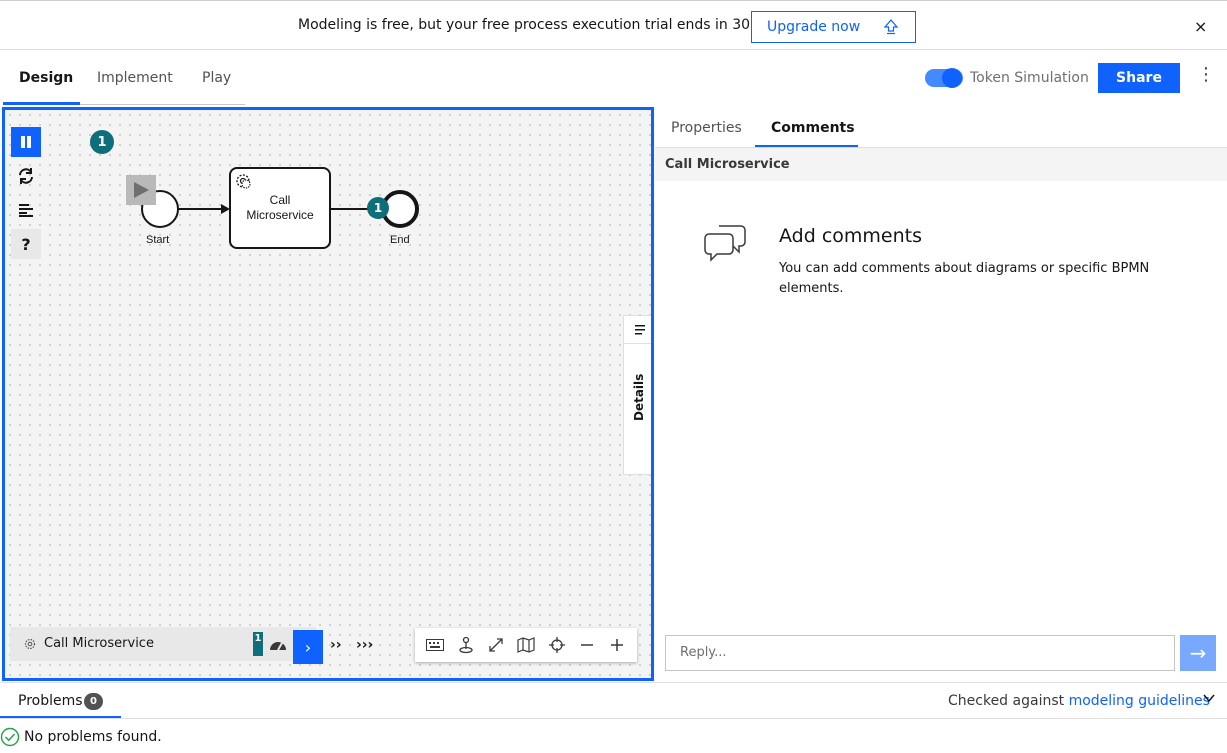 This screenshot has width=1227, height=753. Describe the element at coordinates (135, 78) in the screenshot. I see `tab-implement: Implement` at that location.